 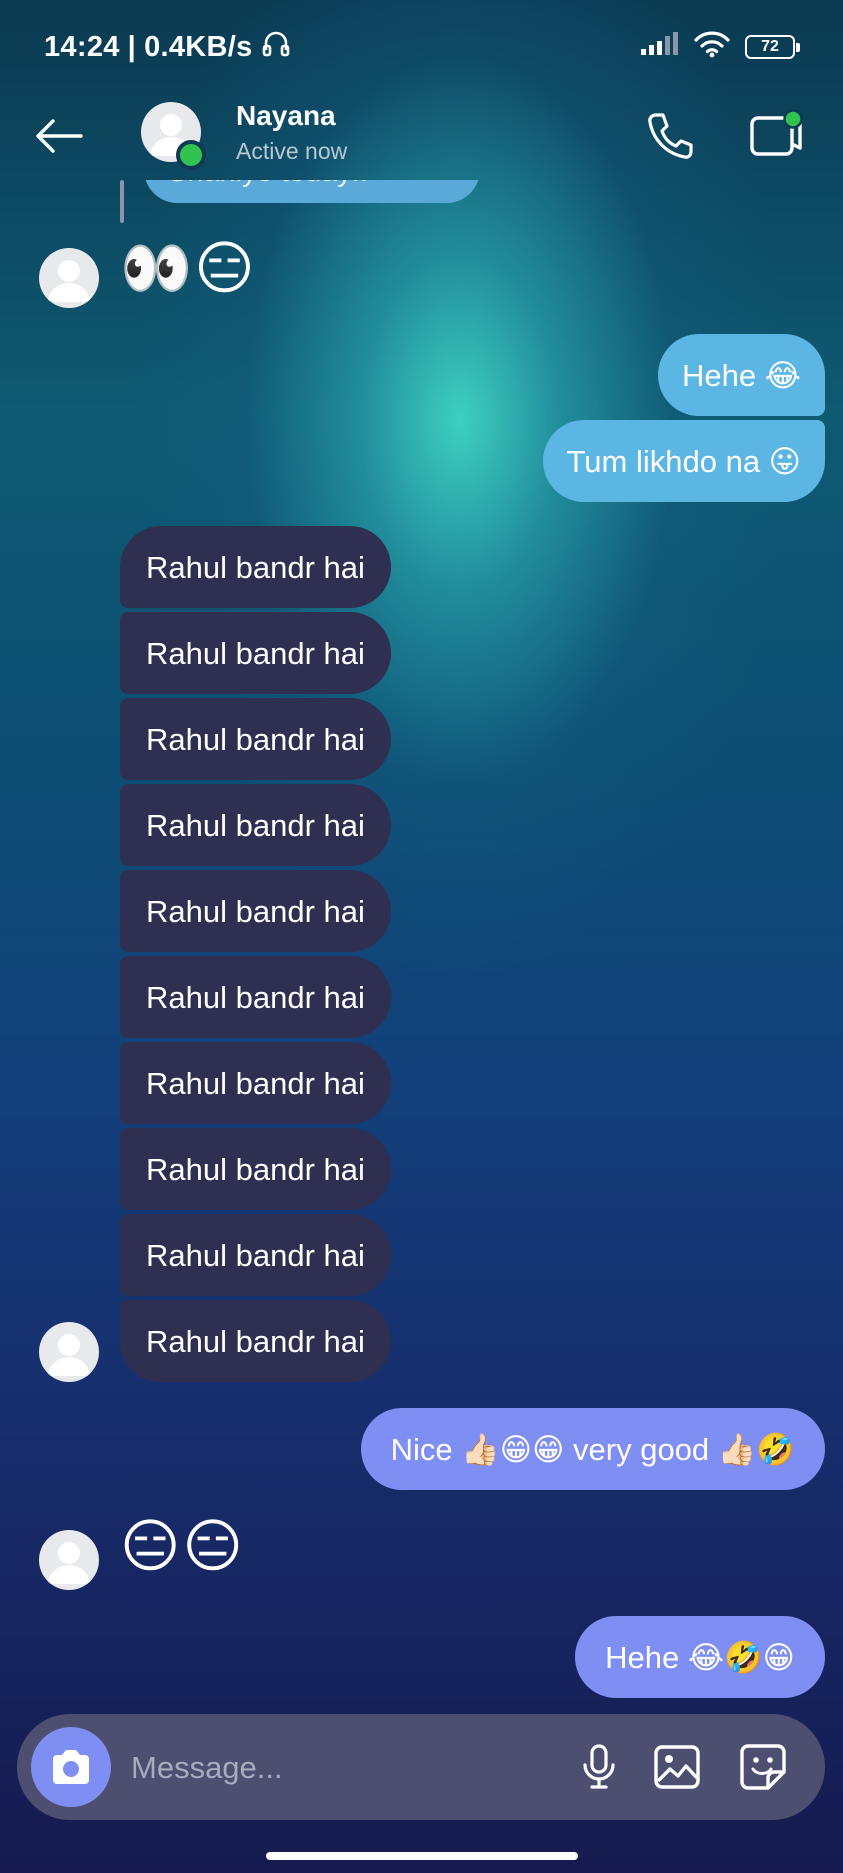 I want to click on contact-name: Nayana, so click(x=286, y=116).